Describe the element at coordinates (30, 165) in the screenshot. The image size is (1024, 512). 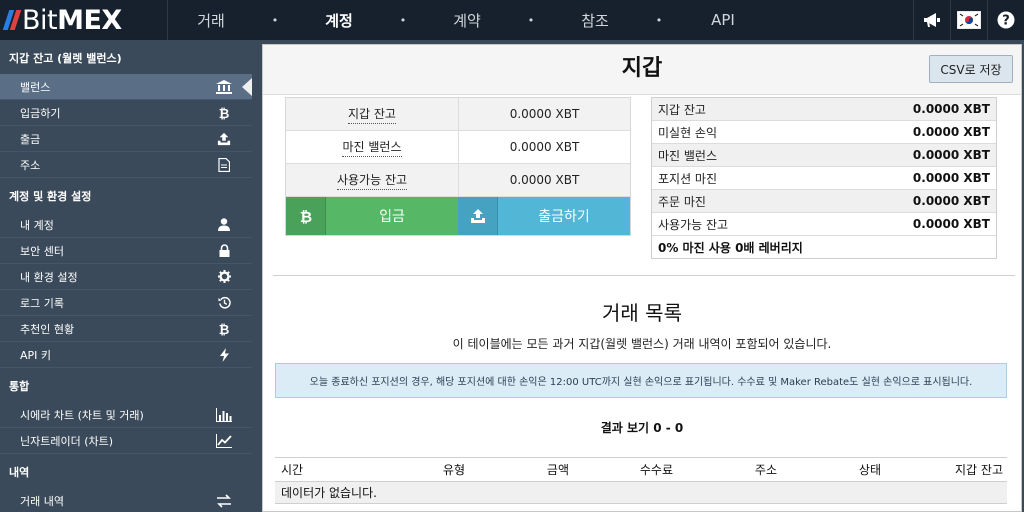
I see `sidebar-item-label: 주소` at that location.